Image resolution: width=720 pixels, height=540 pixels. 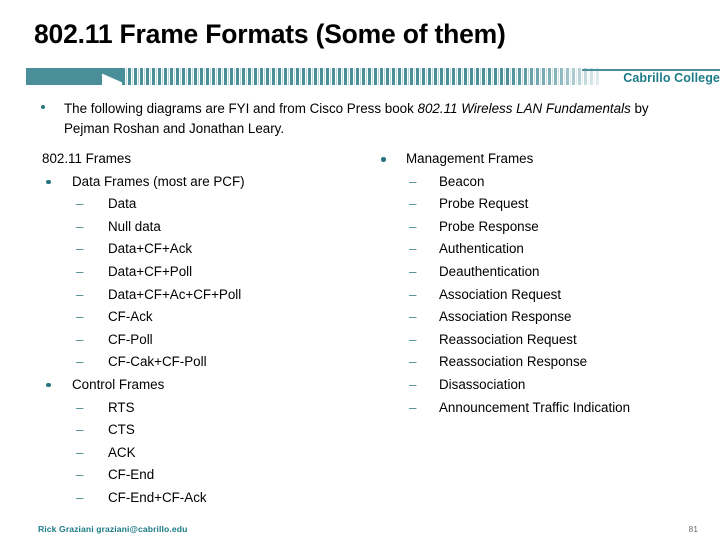 I want to click on banner-solid-block, so click(x=64, y=76).